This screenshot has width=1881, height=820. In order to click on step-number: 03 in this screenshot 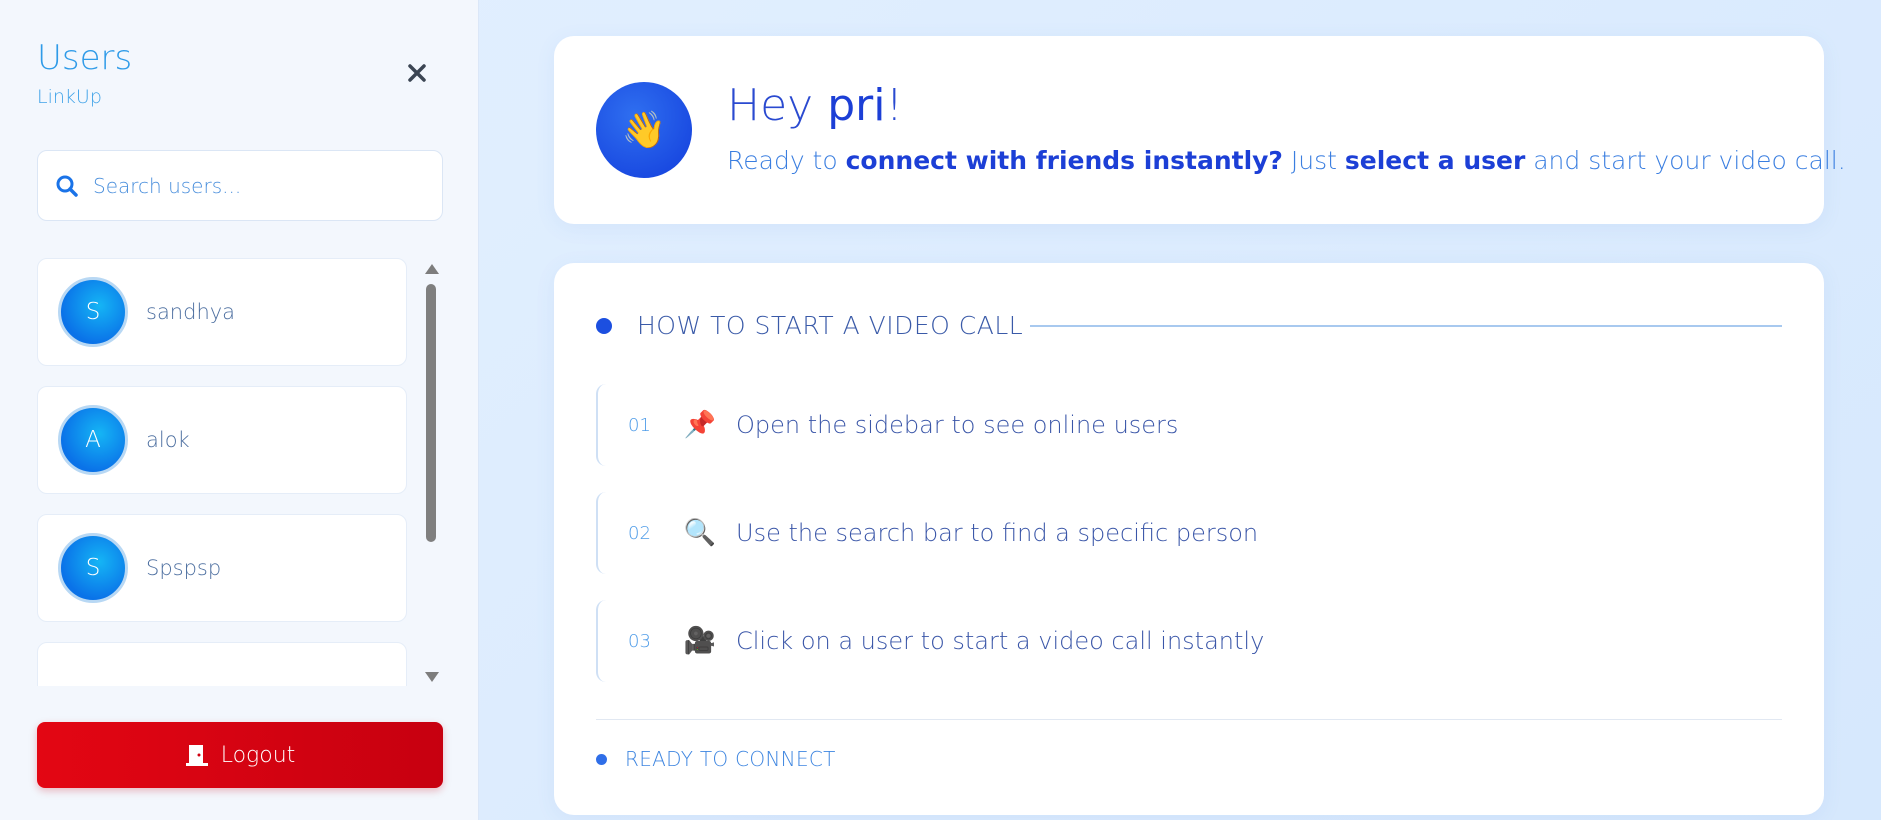, I will do `click(639, 641)`.